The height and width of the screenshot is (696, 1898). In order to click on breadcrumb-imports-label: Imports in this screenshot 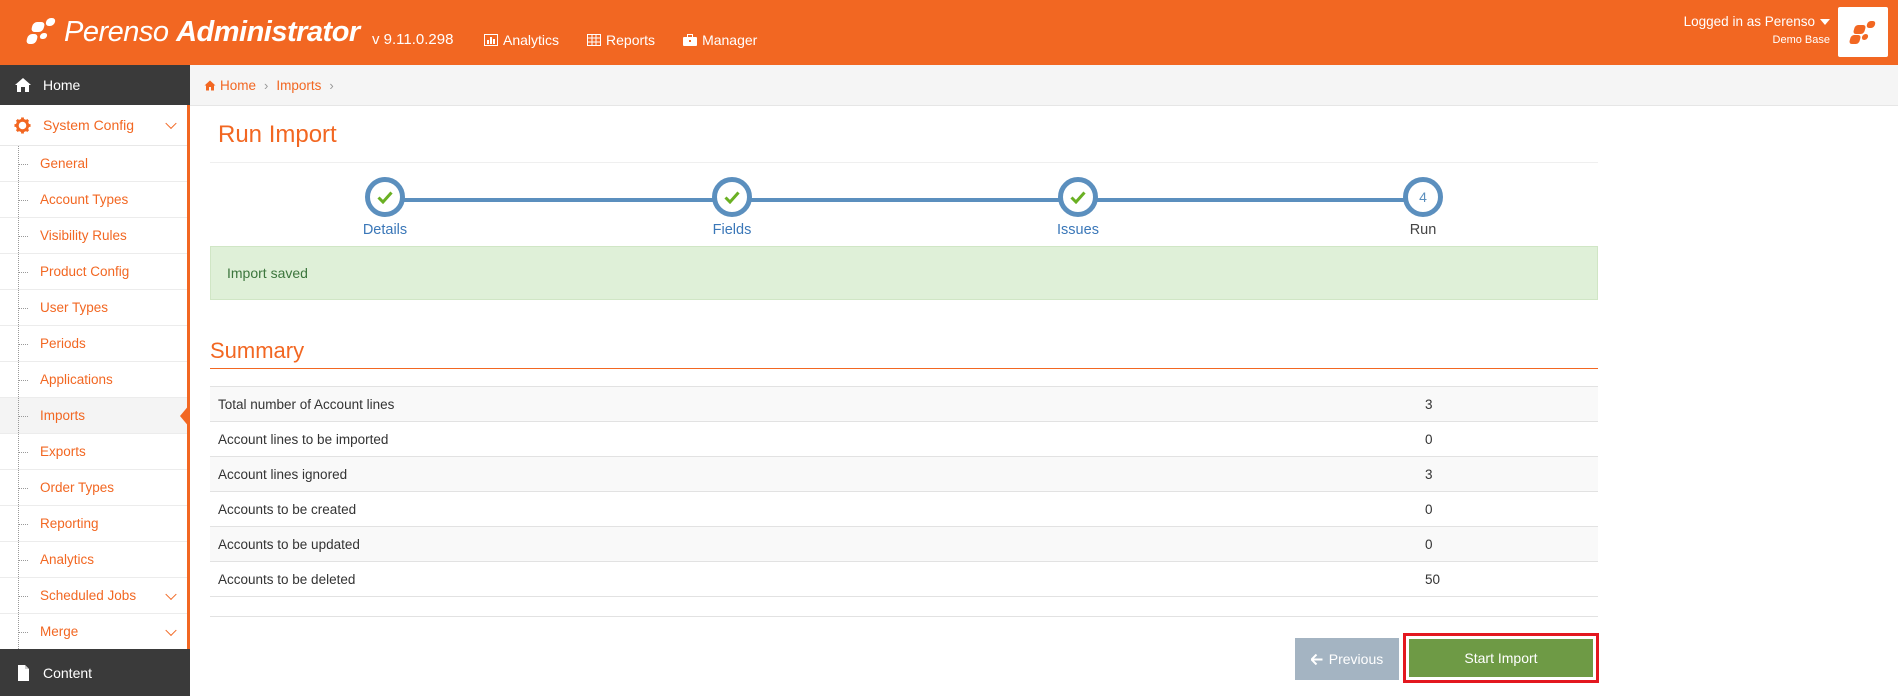, I will do `click(299, 85)`.